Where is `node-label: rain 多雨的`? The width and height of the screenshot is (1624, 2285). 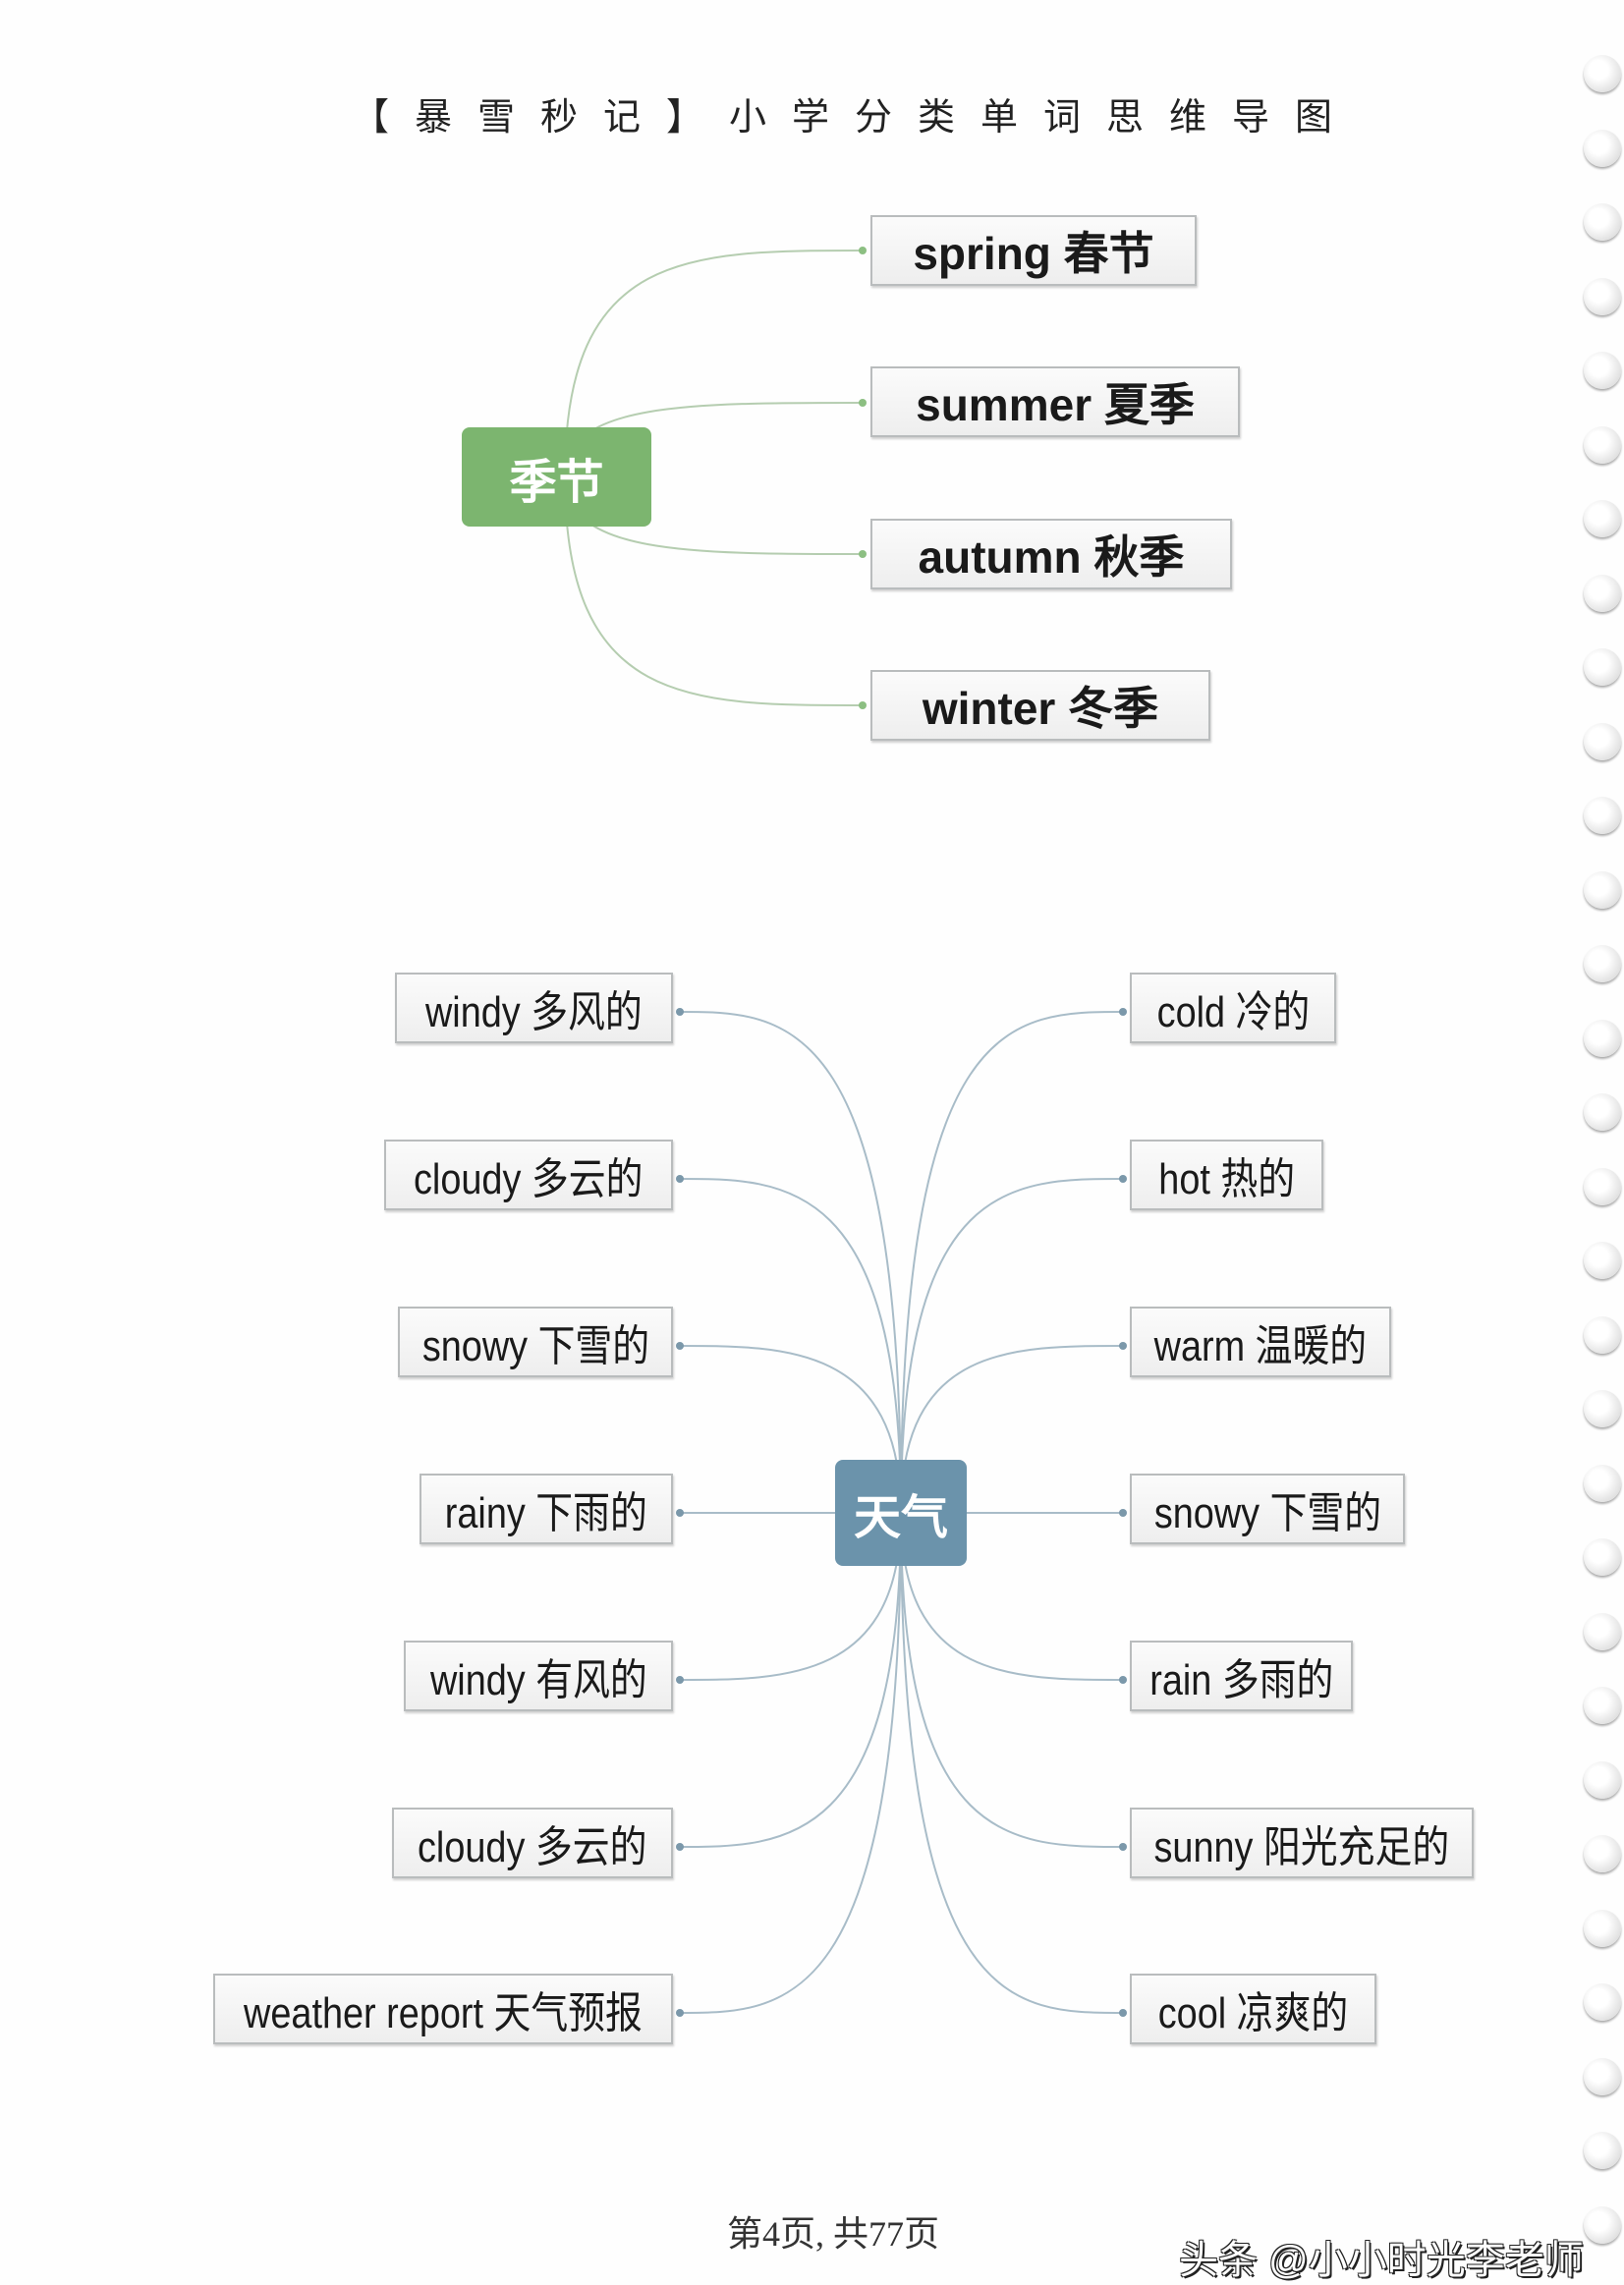
node-label: rain 多雨的 is located at coordinates (1241, 1680).